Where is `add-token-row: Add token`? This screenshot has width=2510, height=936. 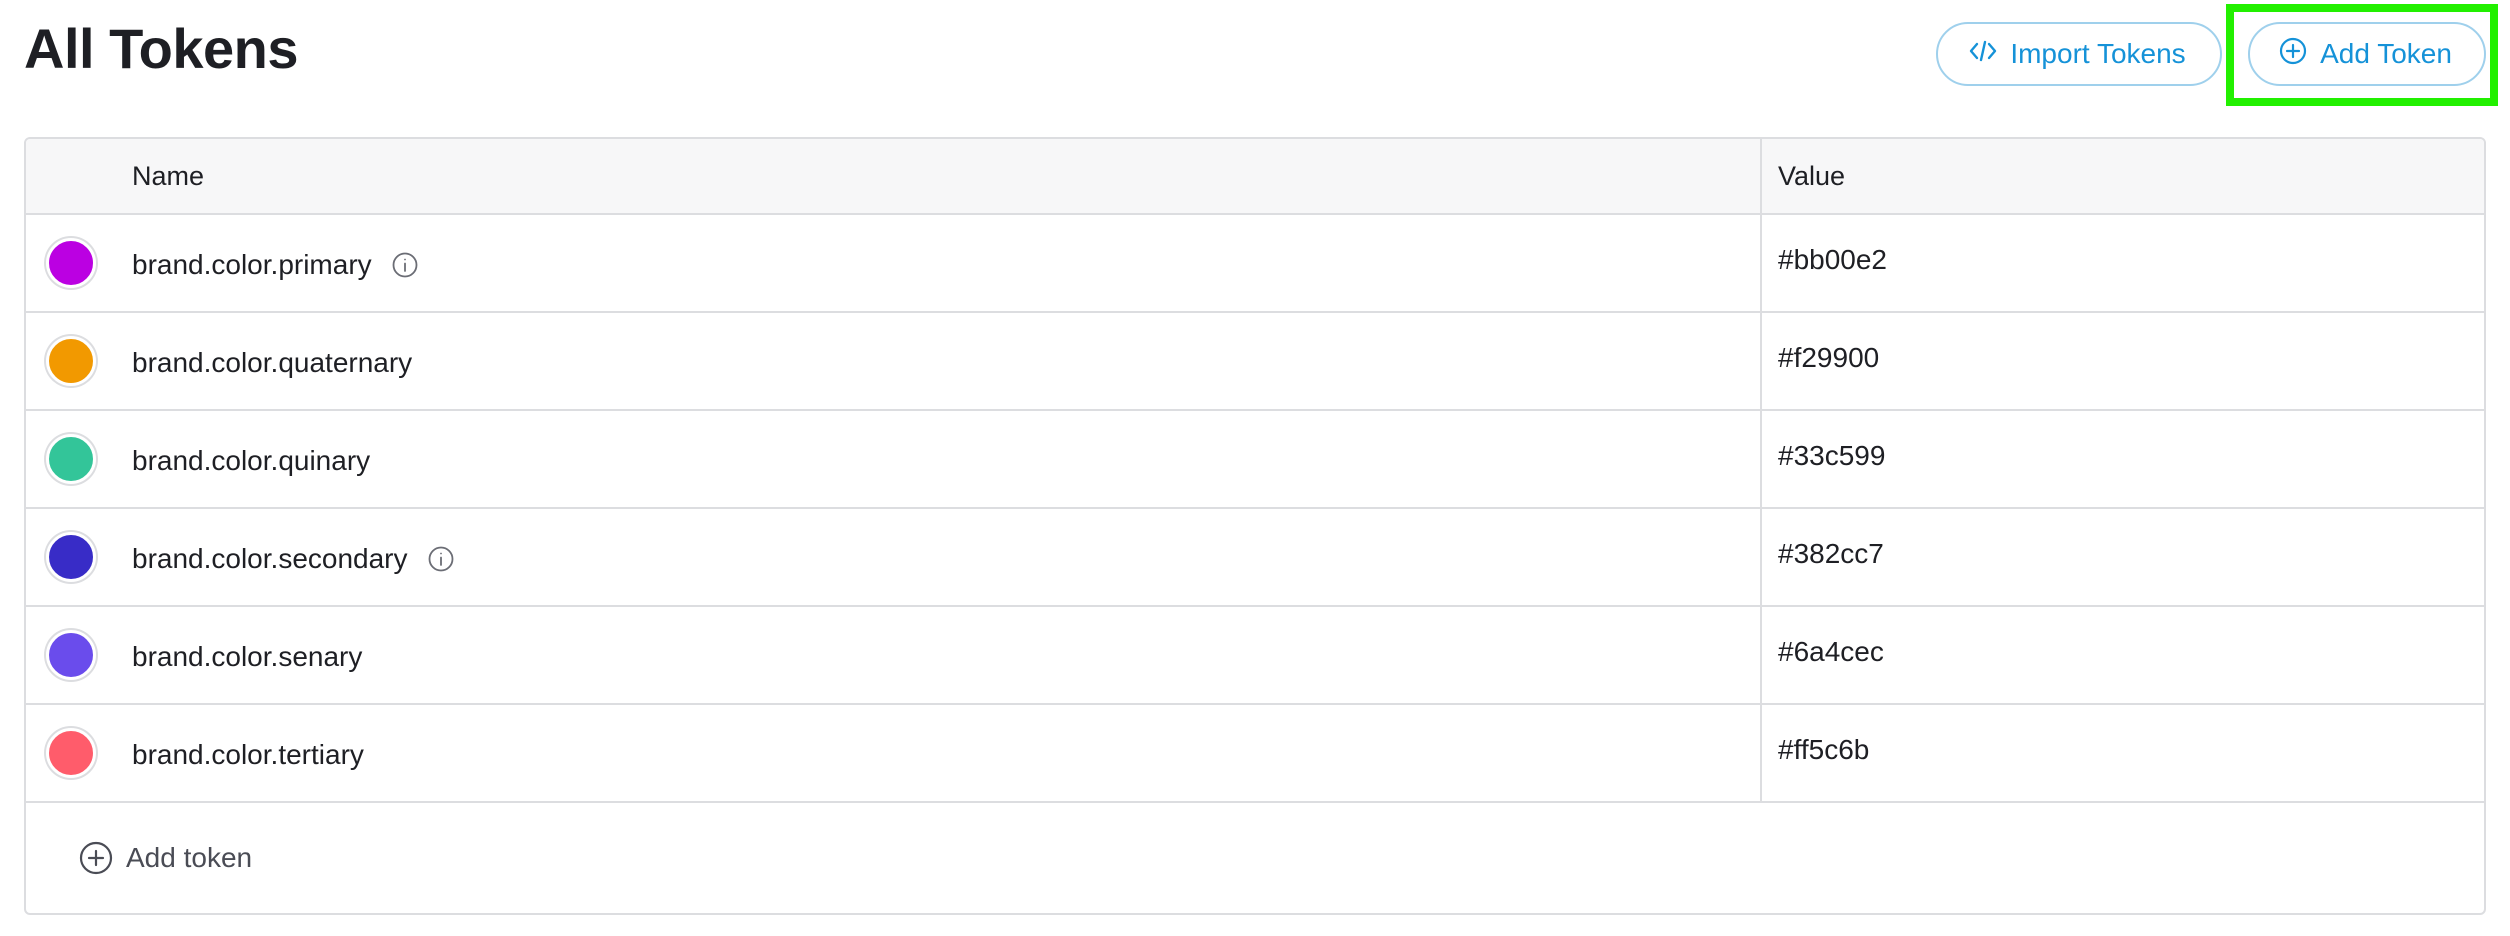 add-token-row: Add token is located at coordinates (1255, 858).